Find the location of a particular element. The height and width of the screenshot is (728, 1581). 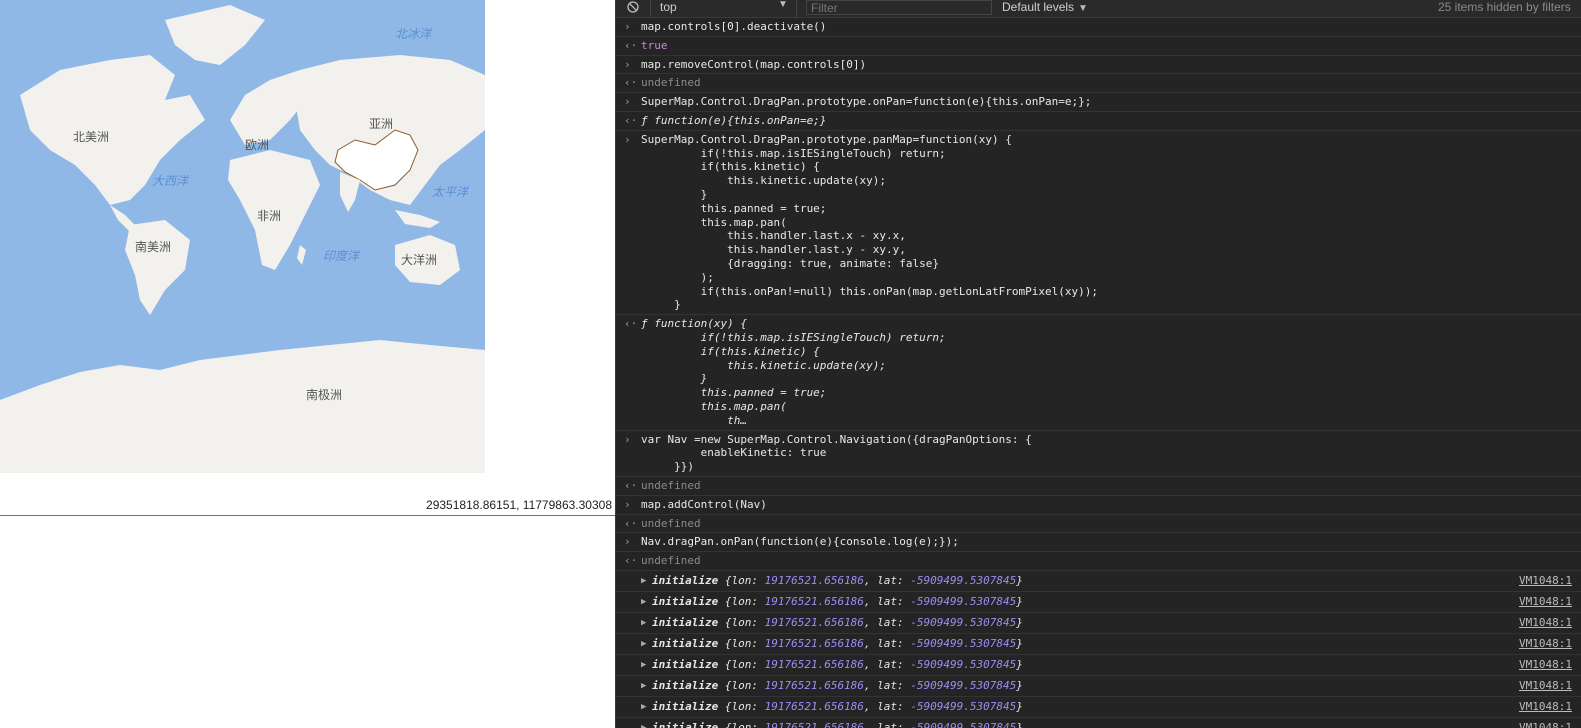

label-north-america: 北美洲 is located at coordinates (91, 137).